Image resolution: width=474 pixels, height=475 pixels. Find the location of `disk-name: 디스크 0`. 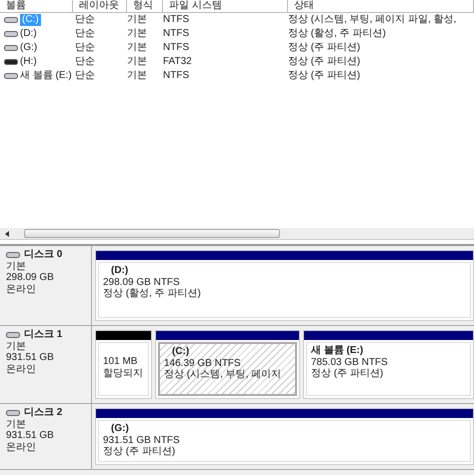

disk-name: 디스크 0 is located at coordinates (43, 254).